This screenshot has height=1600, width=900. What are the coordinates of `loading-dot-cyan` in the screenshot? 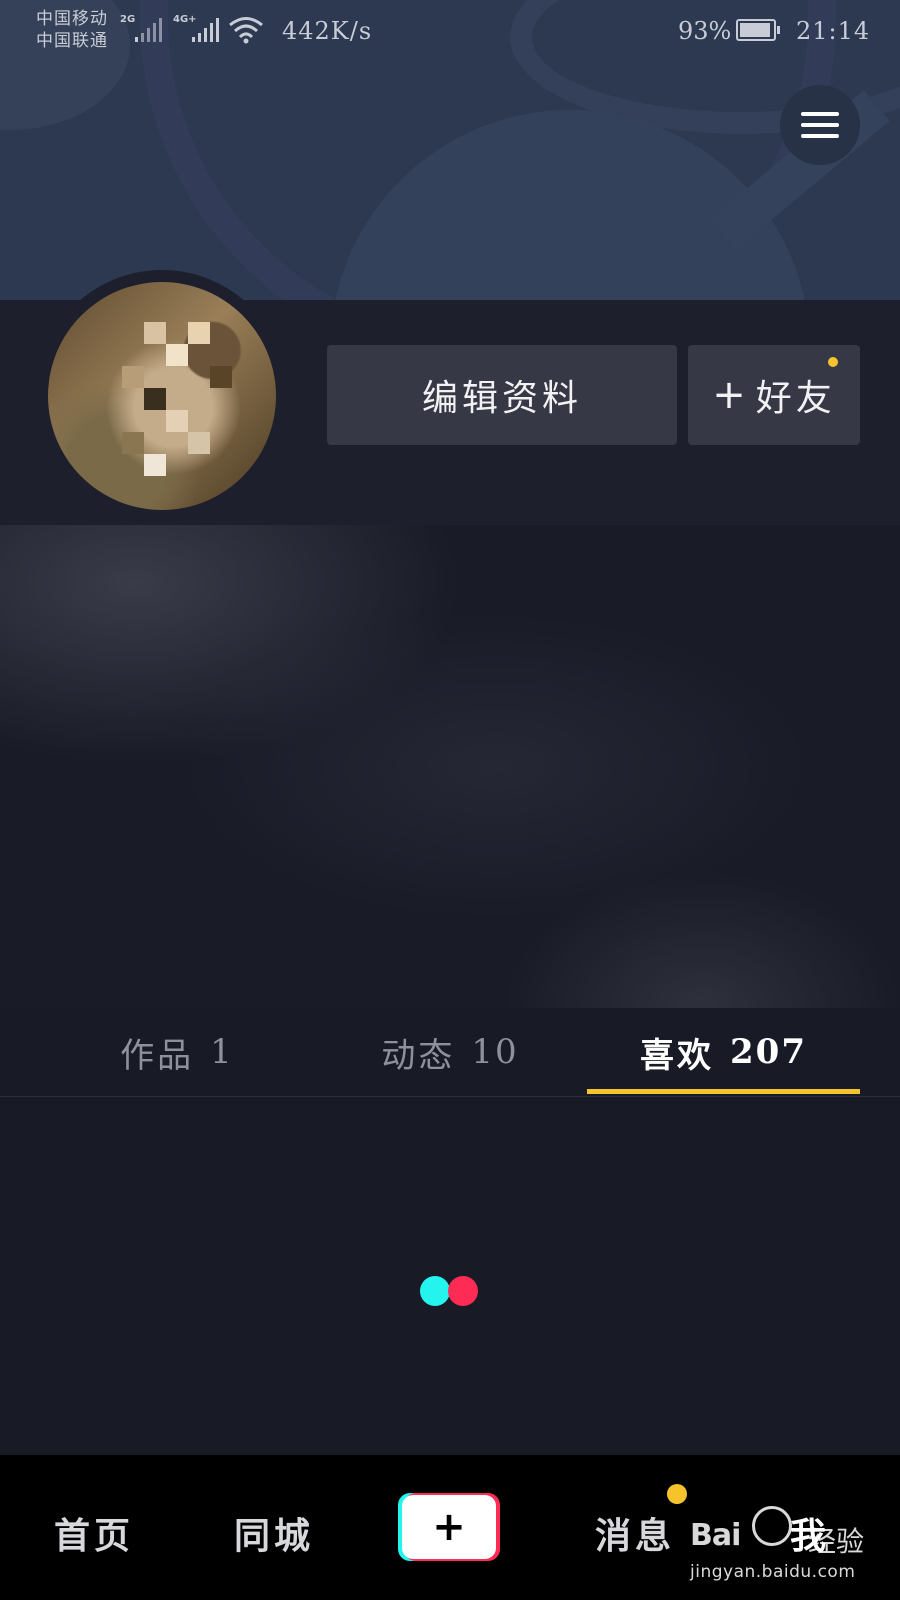 It's located at (435, 1291).